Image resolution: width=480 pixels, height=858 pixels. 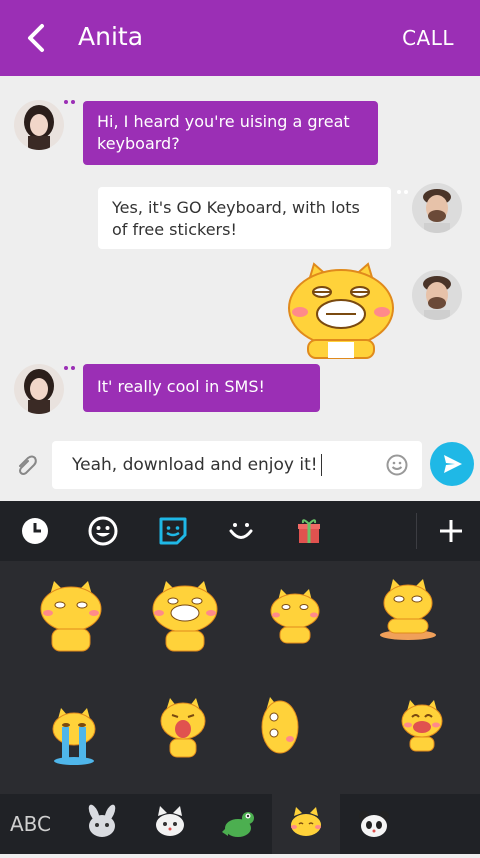 I want to click on gift-icon, so click(x=309, y=531).